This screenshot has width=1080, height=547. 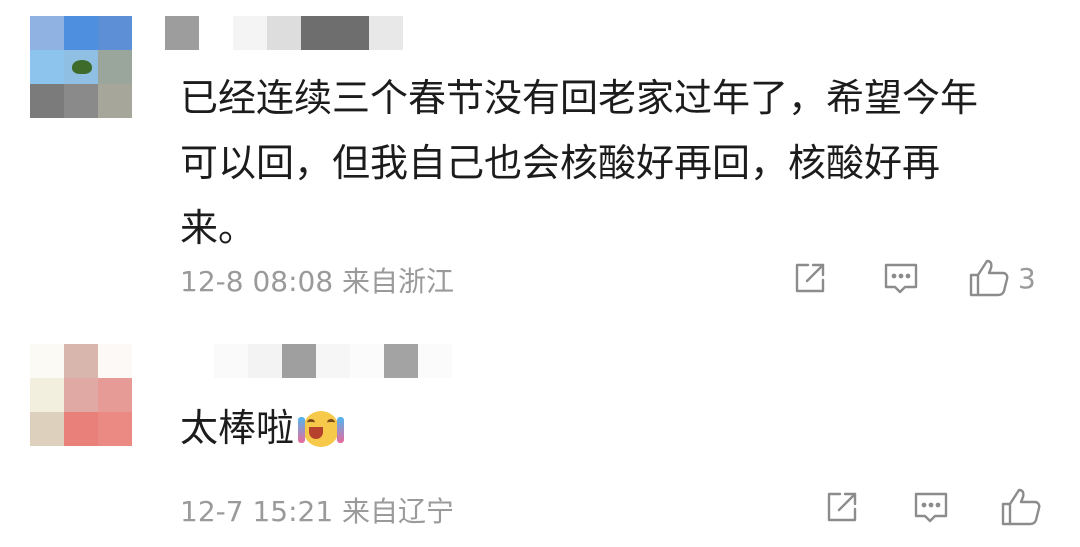 What do you see at coordinates (1027, 278) in the screenshot?
I see `like-count: 3` at bounding box center [1027, 278].